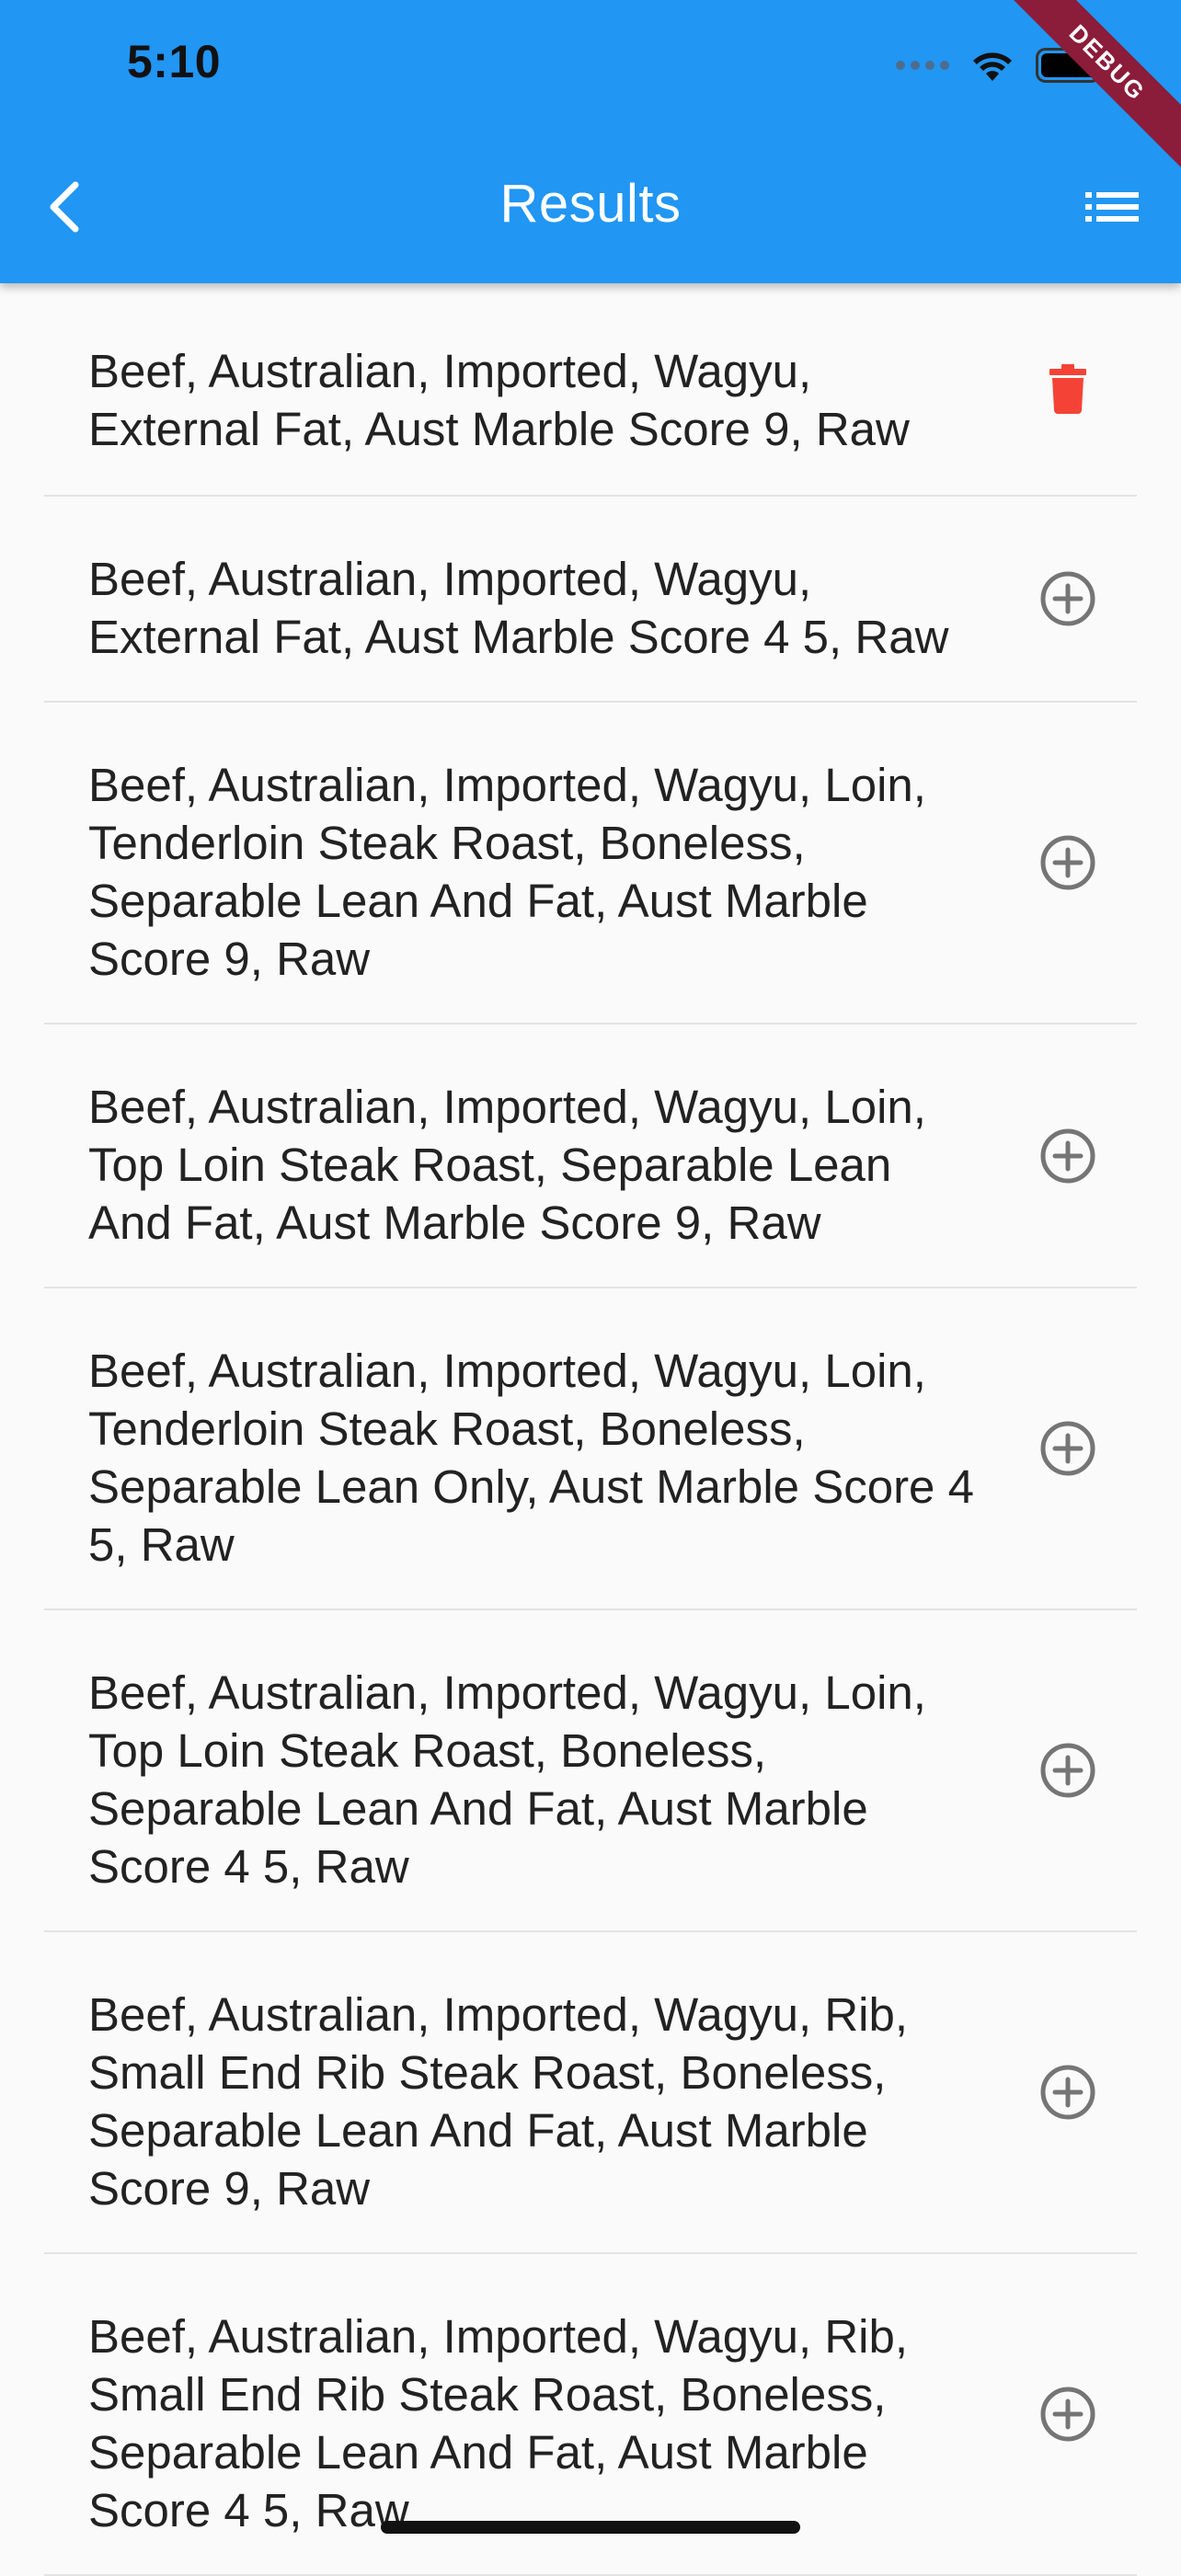  I want to click on cellular-signal-icon, so click(922, 65).